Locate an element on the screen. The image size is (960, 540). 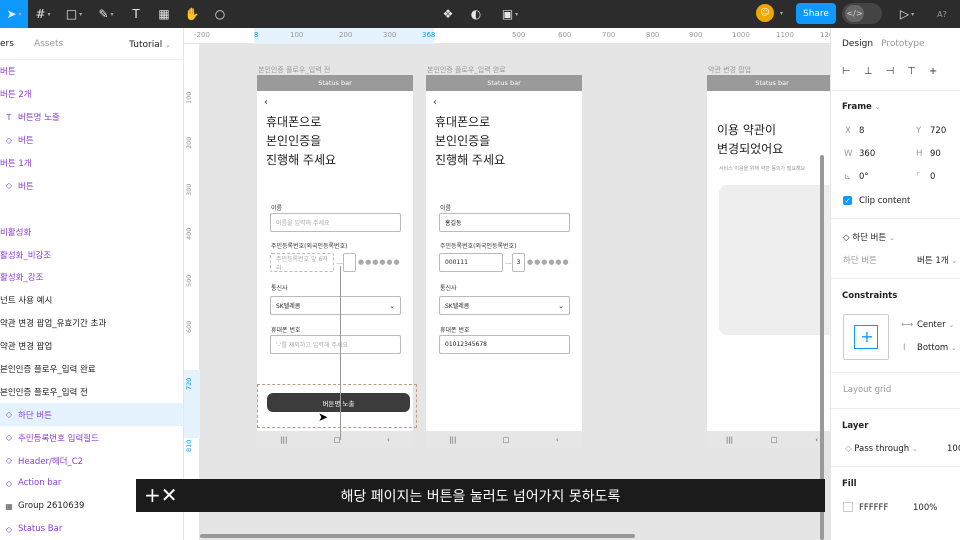
zoom-indicator: A? is located at coordinates (942, 14).